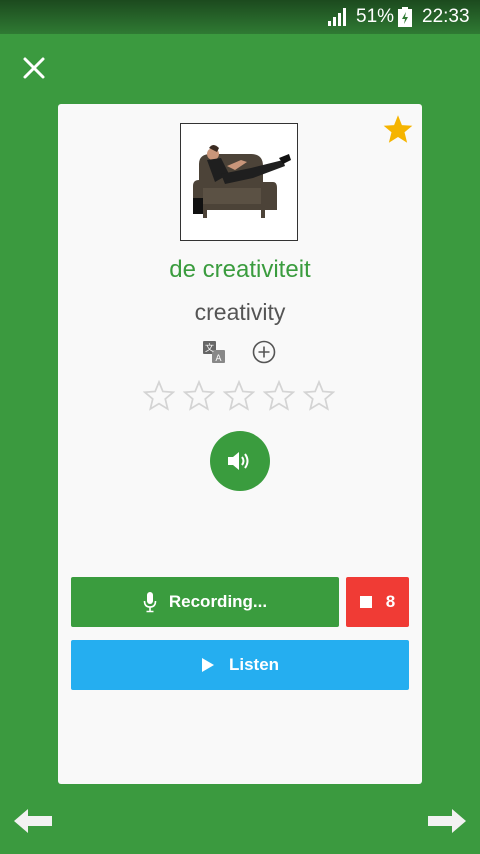 This screenshot has width=480, height=854. I want to click on play-icon, so click(207, 665).